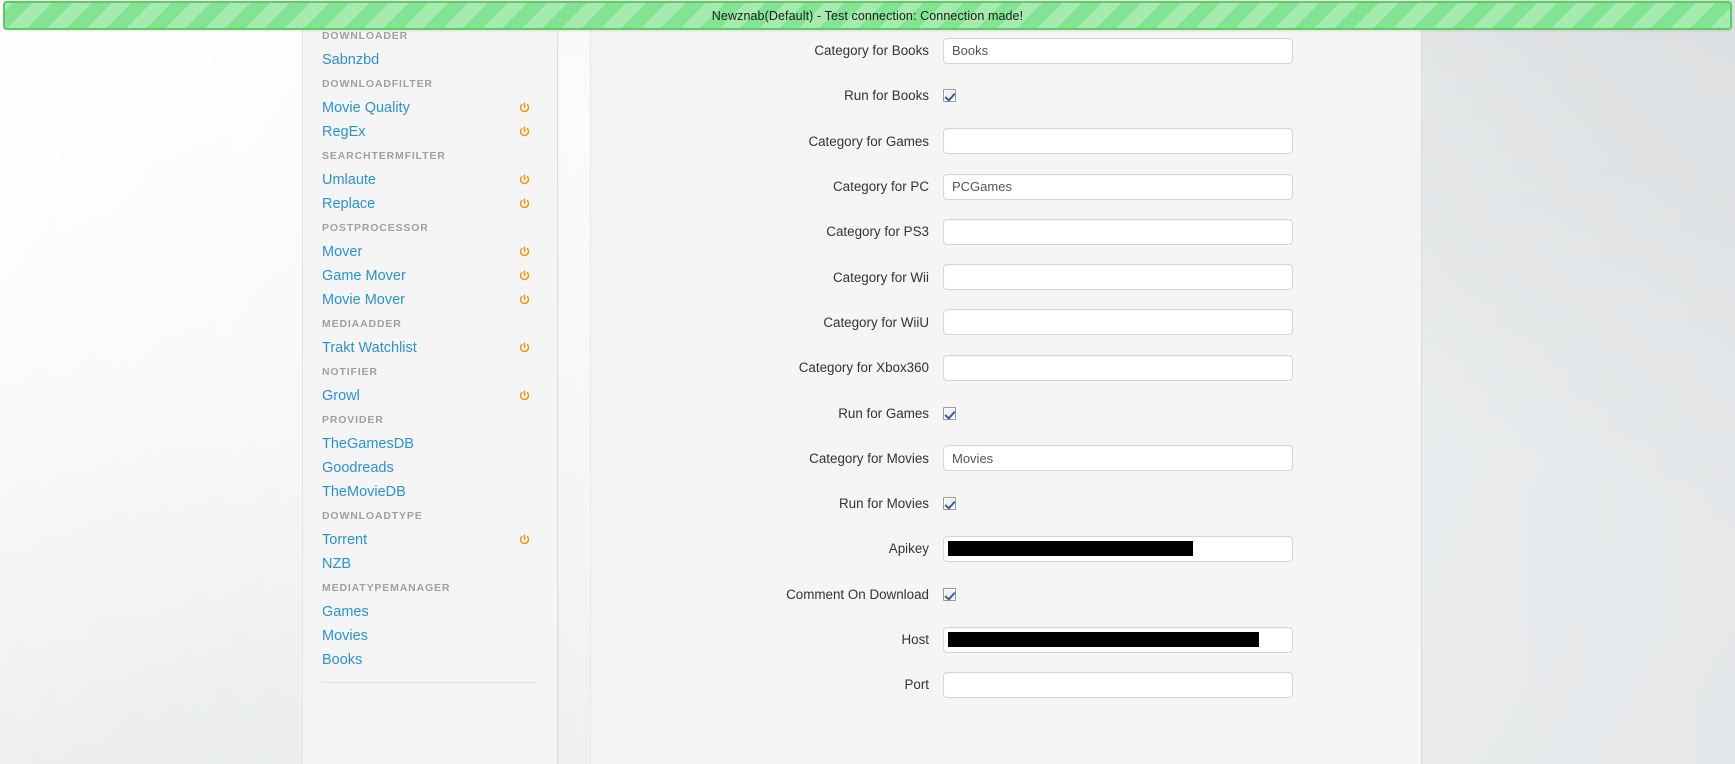 The image size is (1735, 764). Describe the element at coordinates (868, 141) in the screenshot. I see `field-label: Category for Games` at that location.